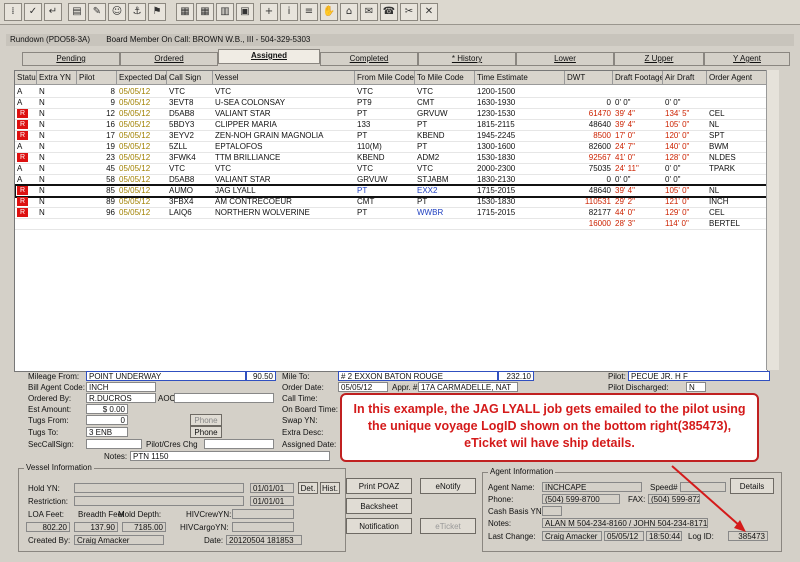  I want to click on arrow-line, so click(706, 496).